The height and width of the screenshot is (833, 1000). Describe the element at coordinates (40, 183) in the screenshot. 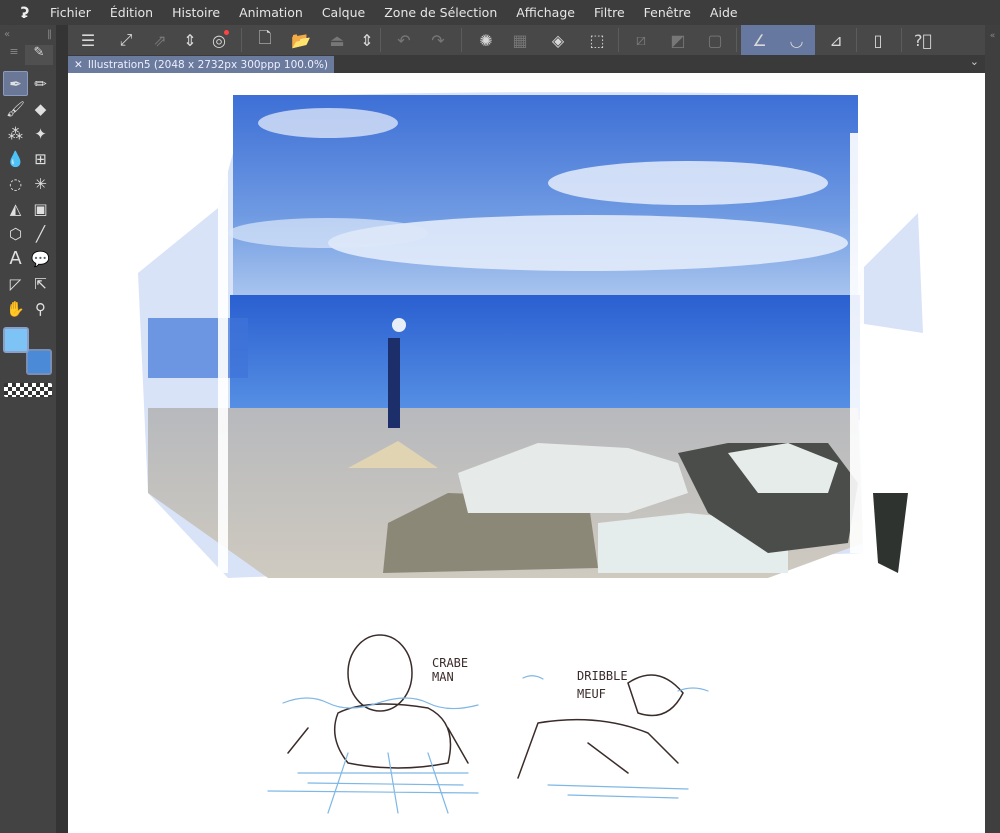

I see `magic-wand-tool-icon: ✳` at that location.